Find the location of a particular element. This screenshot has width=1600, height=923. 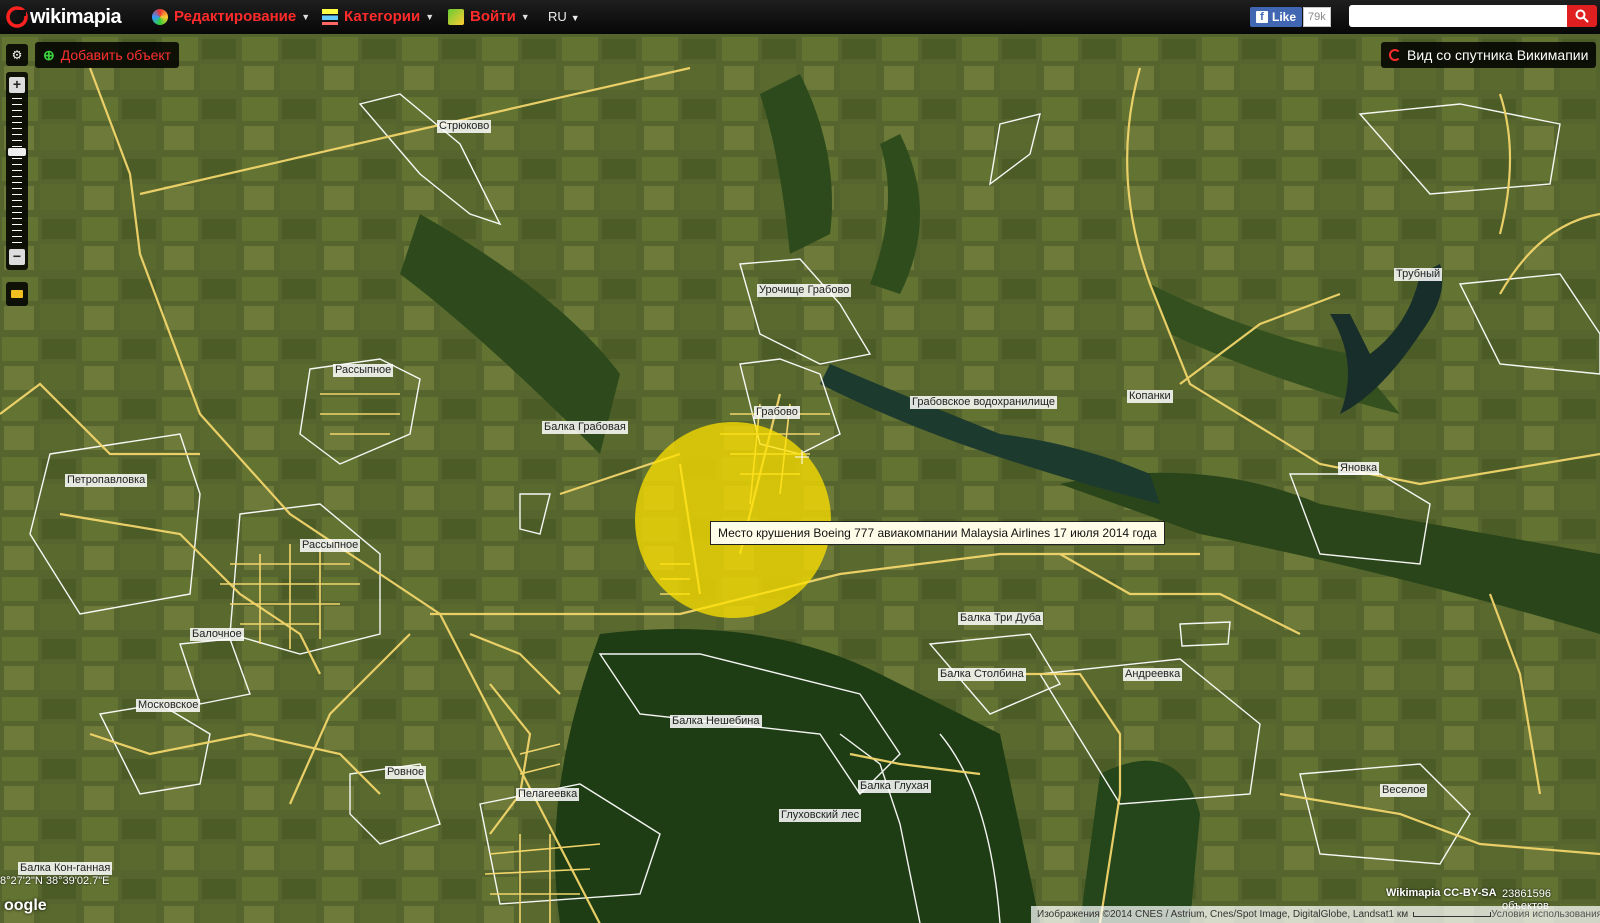

place-label: Балка Три Дуба is located at coordinates (1000, 618).